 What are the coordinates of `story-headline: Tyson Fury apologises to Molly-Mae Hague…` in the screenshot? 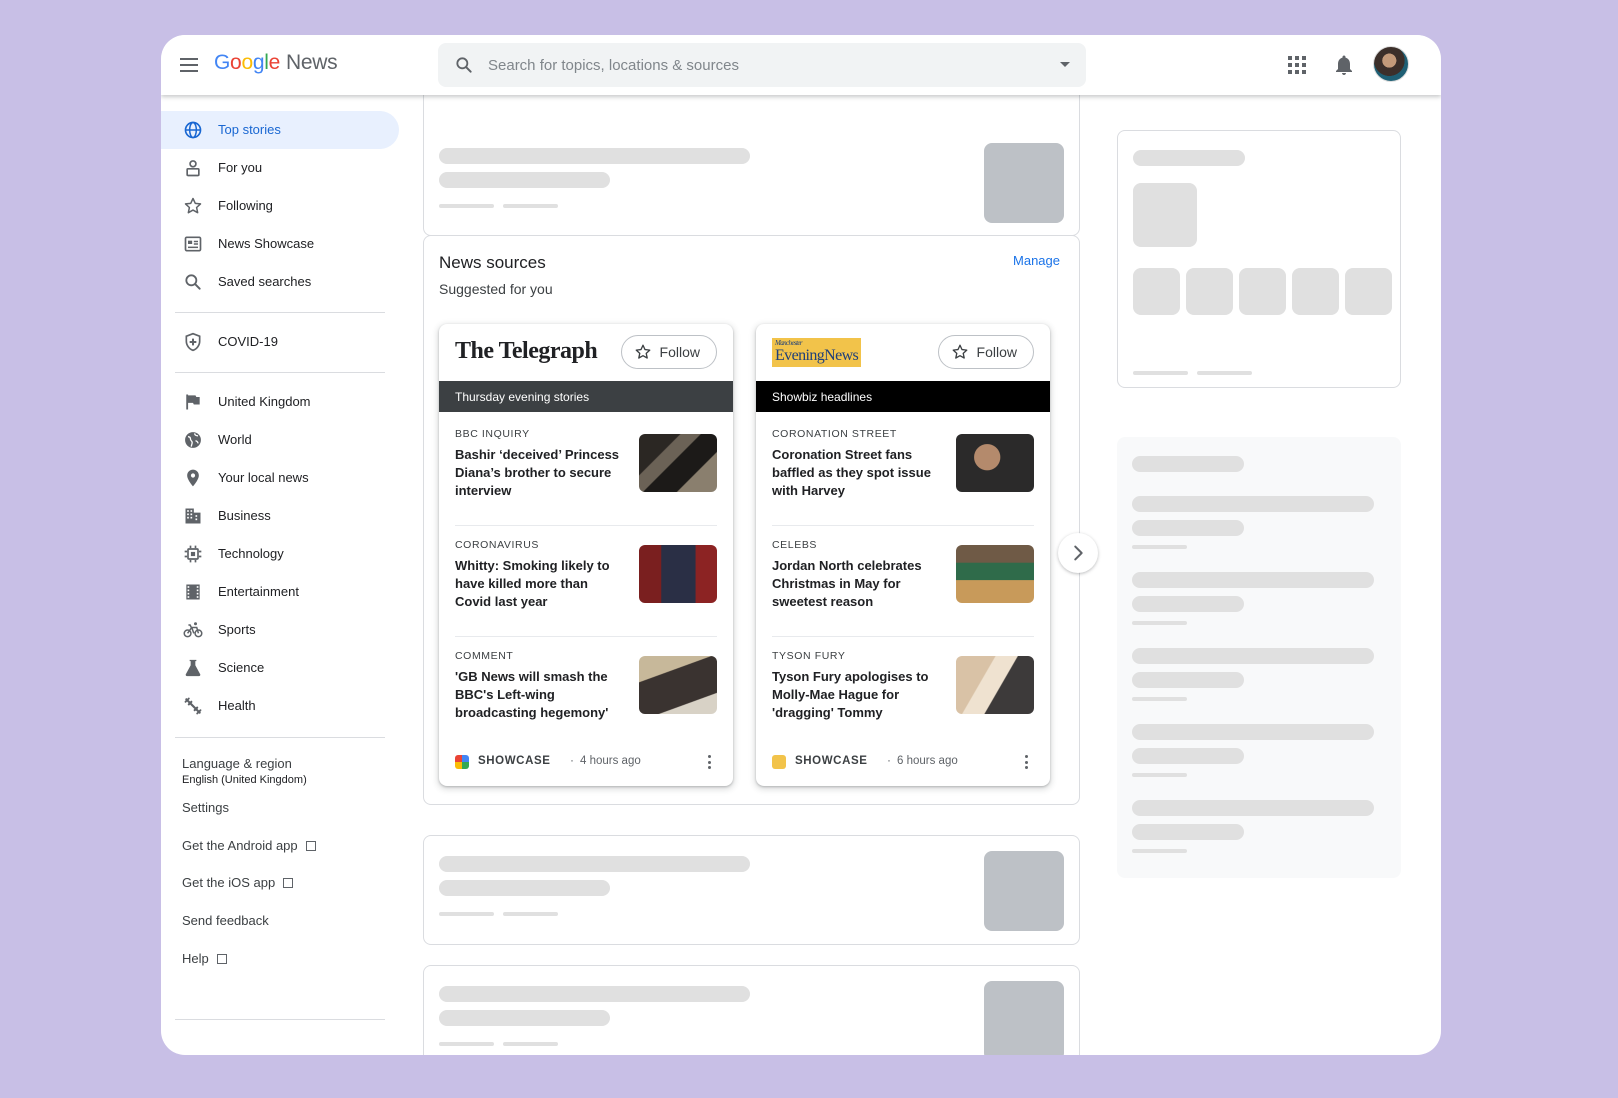 It's located at (858, 695).